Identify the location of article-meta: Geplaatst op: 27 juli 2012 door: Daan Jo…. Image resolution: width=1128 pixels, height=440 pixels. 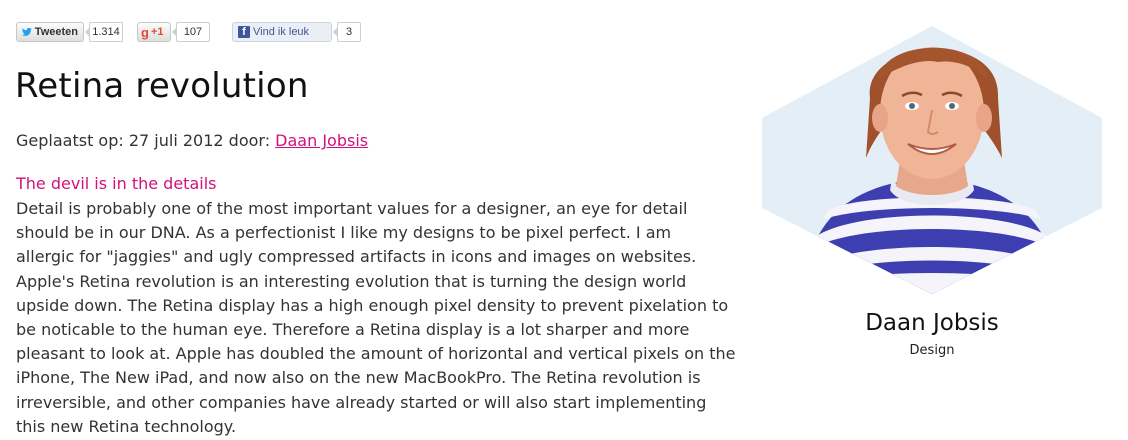
(192, 140).